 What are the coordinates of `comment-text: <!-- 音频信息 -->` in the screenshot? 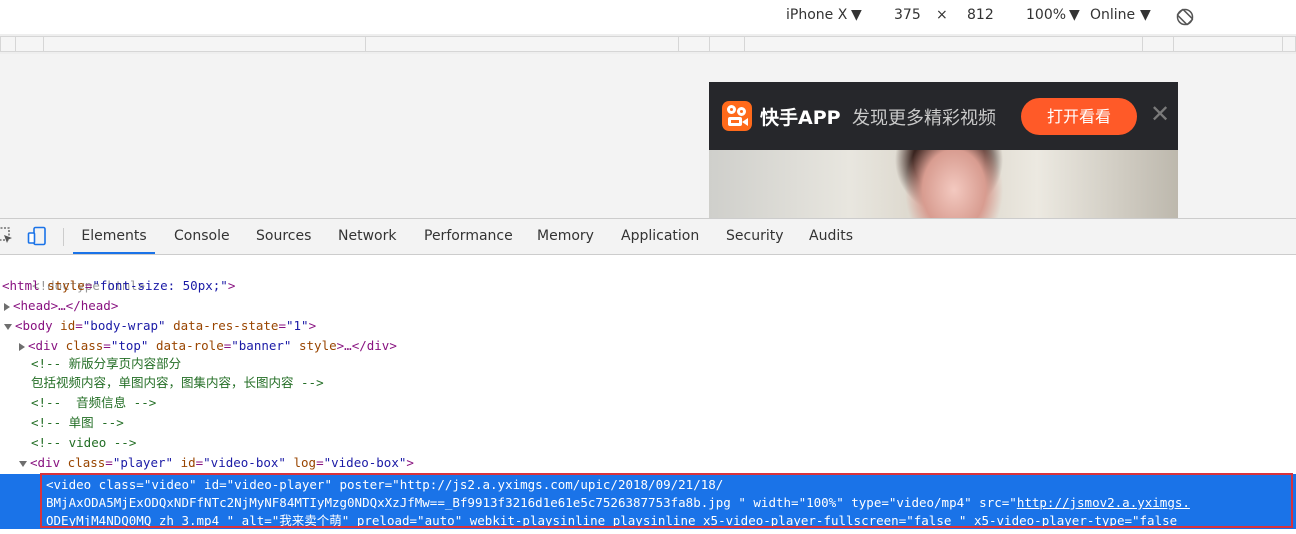 It's located at (94, 402).